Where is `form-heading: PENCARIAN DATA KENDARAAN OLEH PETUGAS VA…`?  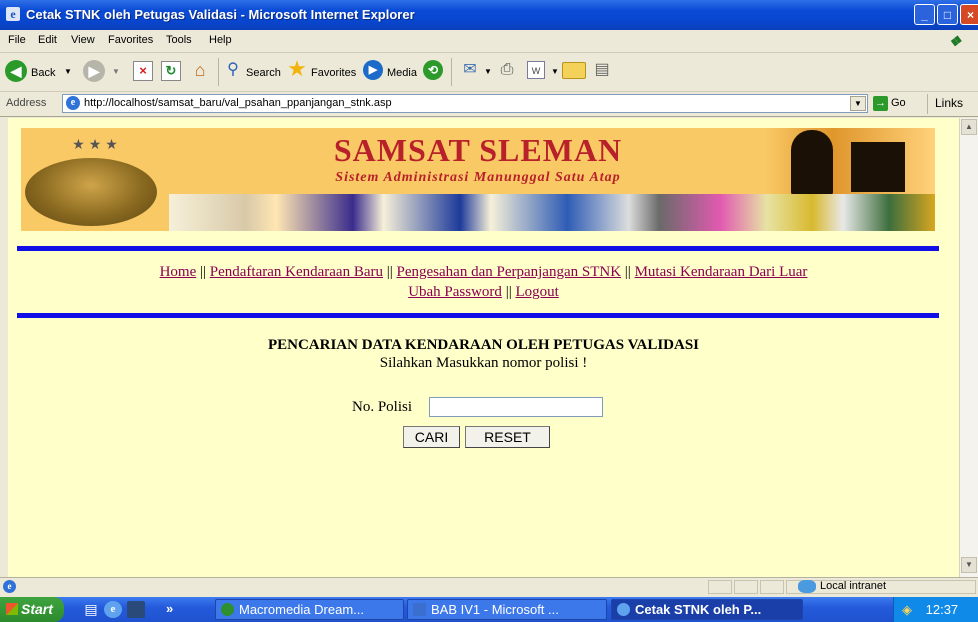 form-heading: PENCARIAN DATA KENDARAAN OLEH PETUGAS VA… is located at coordinates (483, 345).